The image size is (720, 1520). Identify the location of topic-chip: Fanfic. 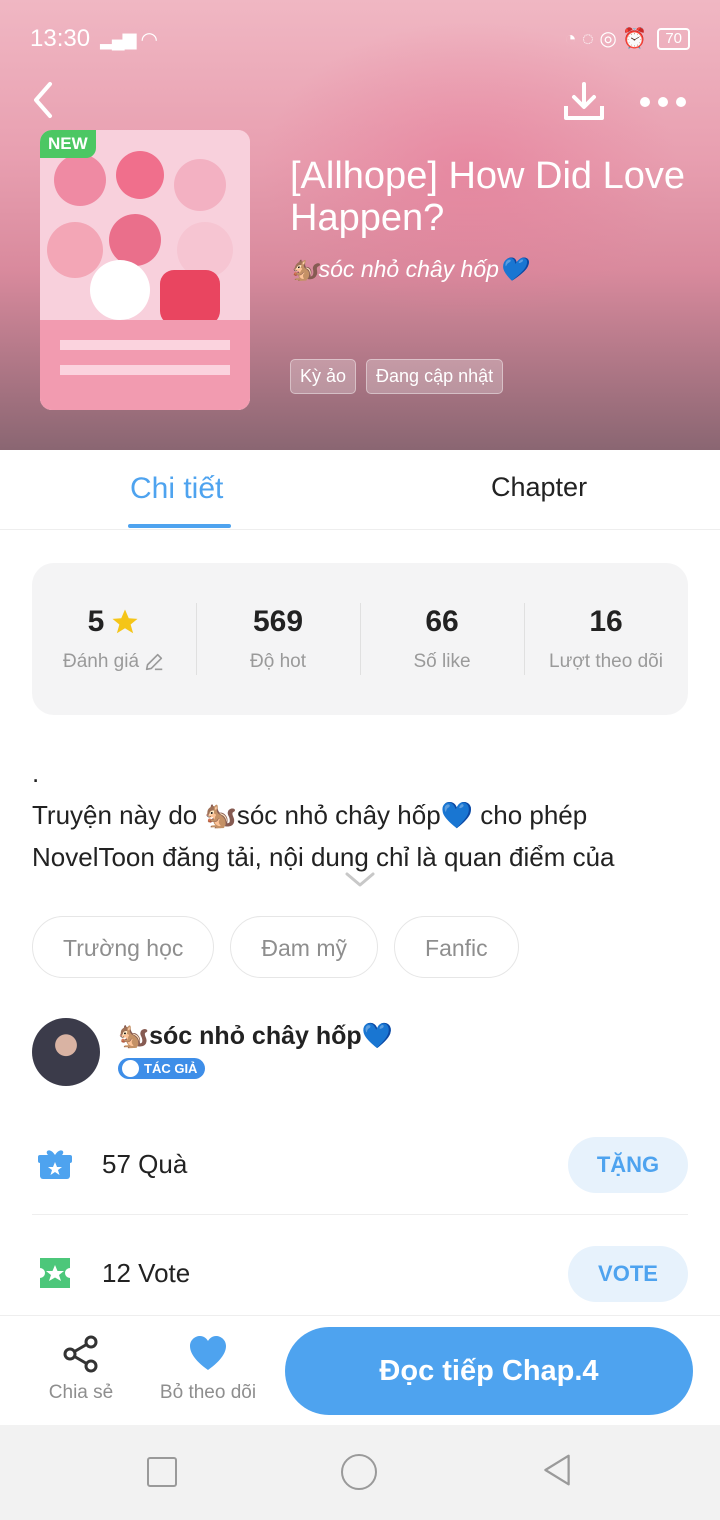
(456, 947).